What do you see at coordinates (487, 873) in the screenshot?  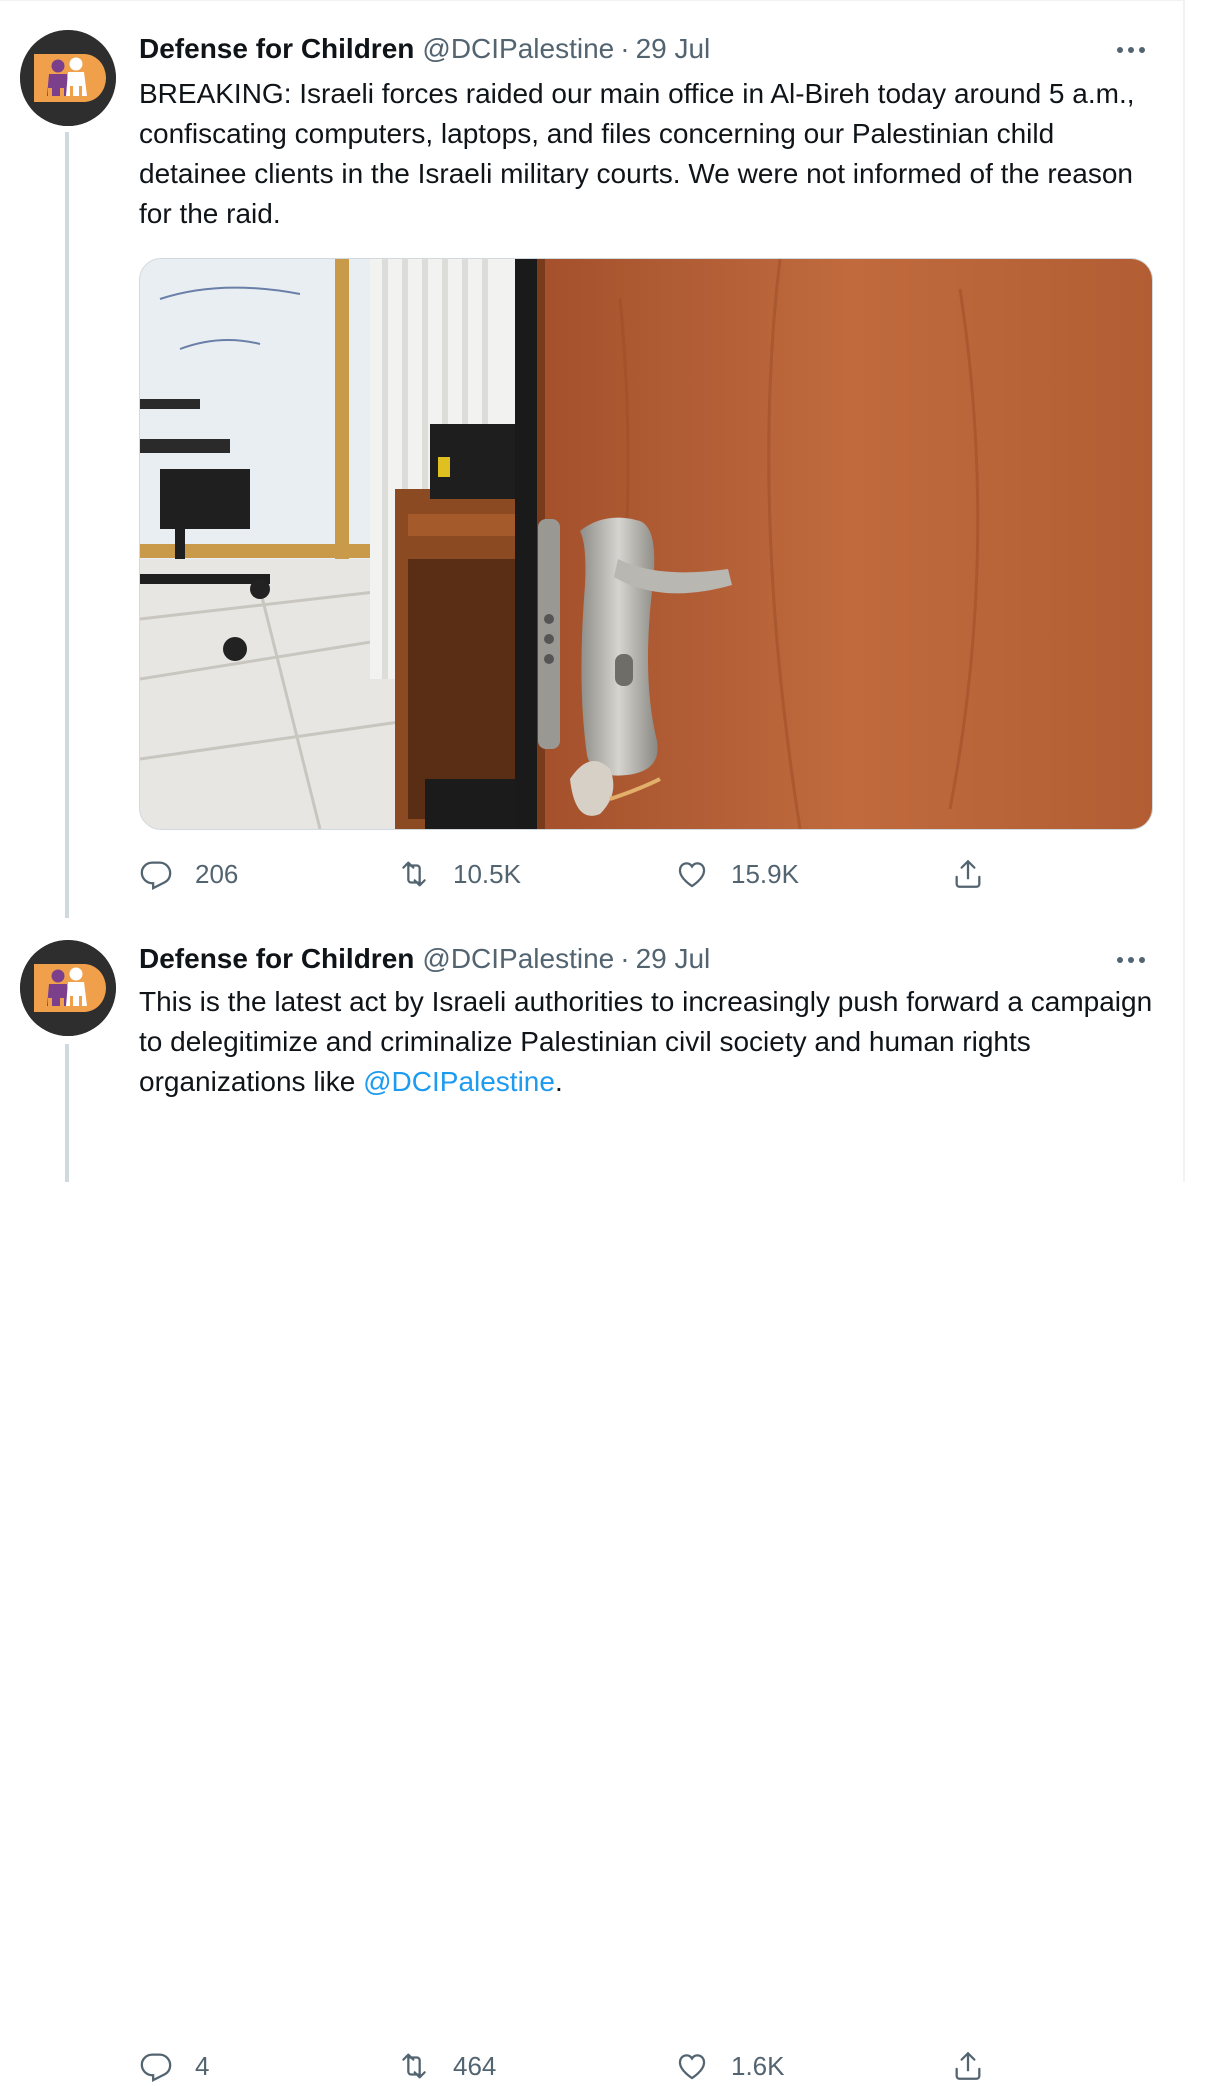 I see `retweet-count: 10.5K` at bounding box center [487, 873].